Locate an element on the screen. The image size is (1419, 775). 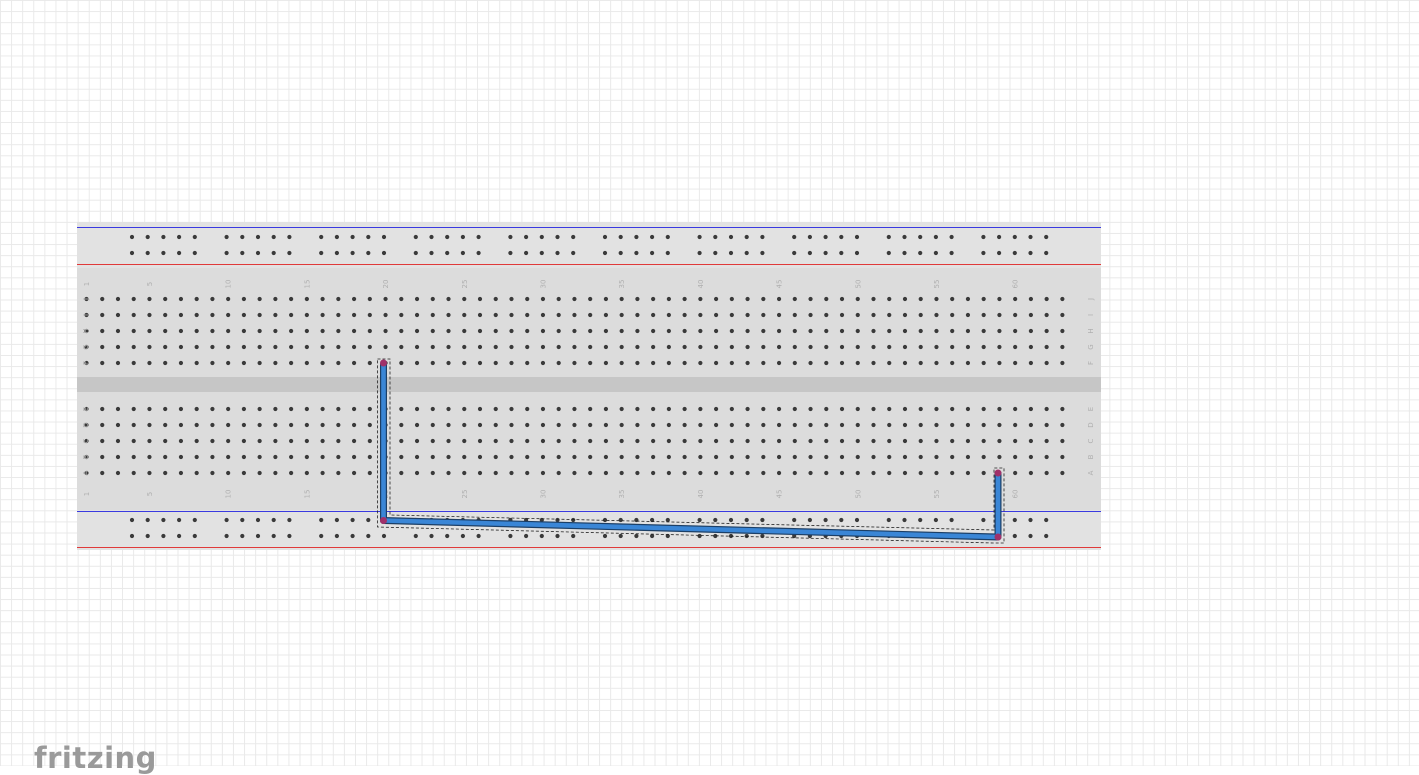
hole-I3 is located at coordinates (118, 315).